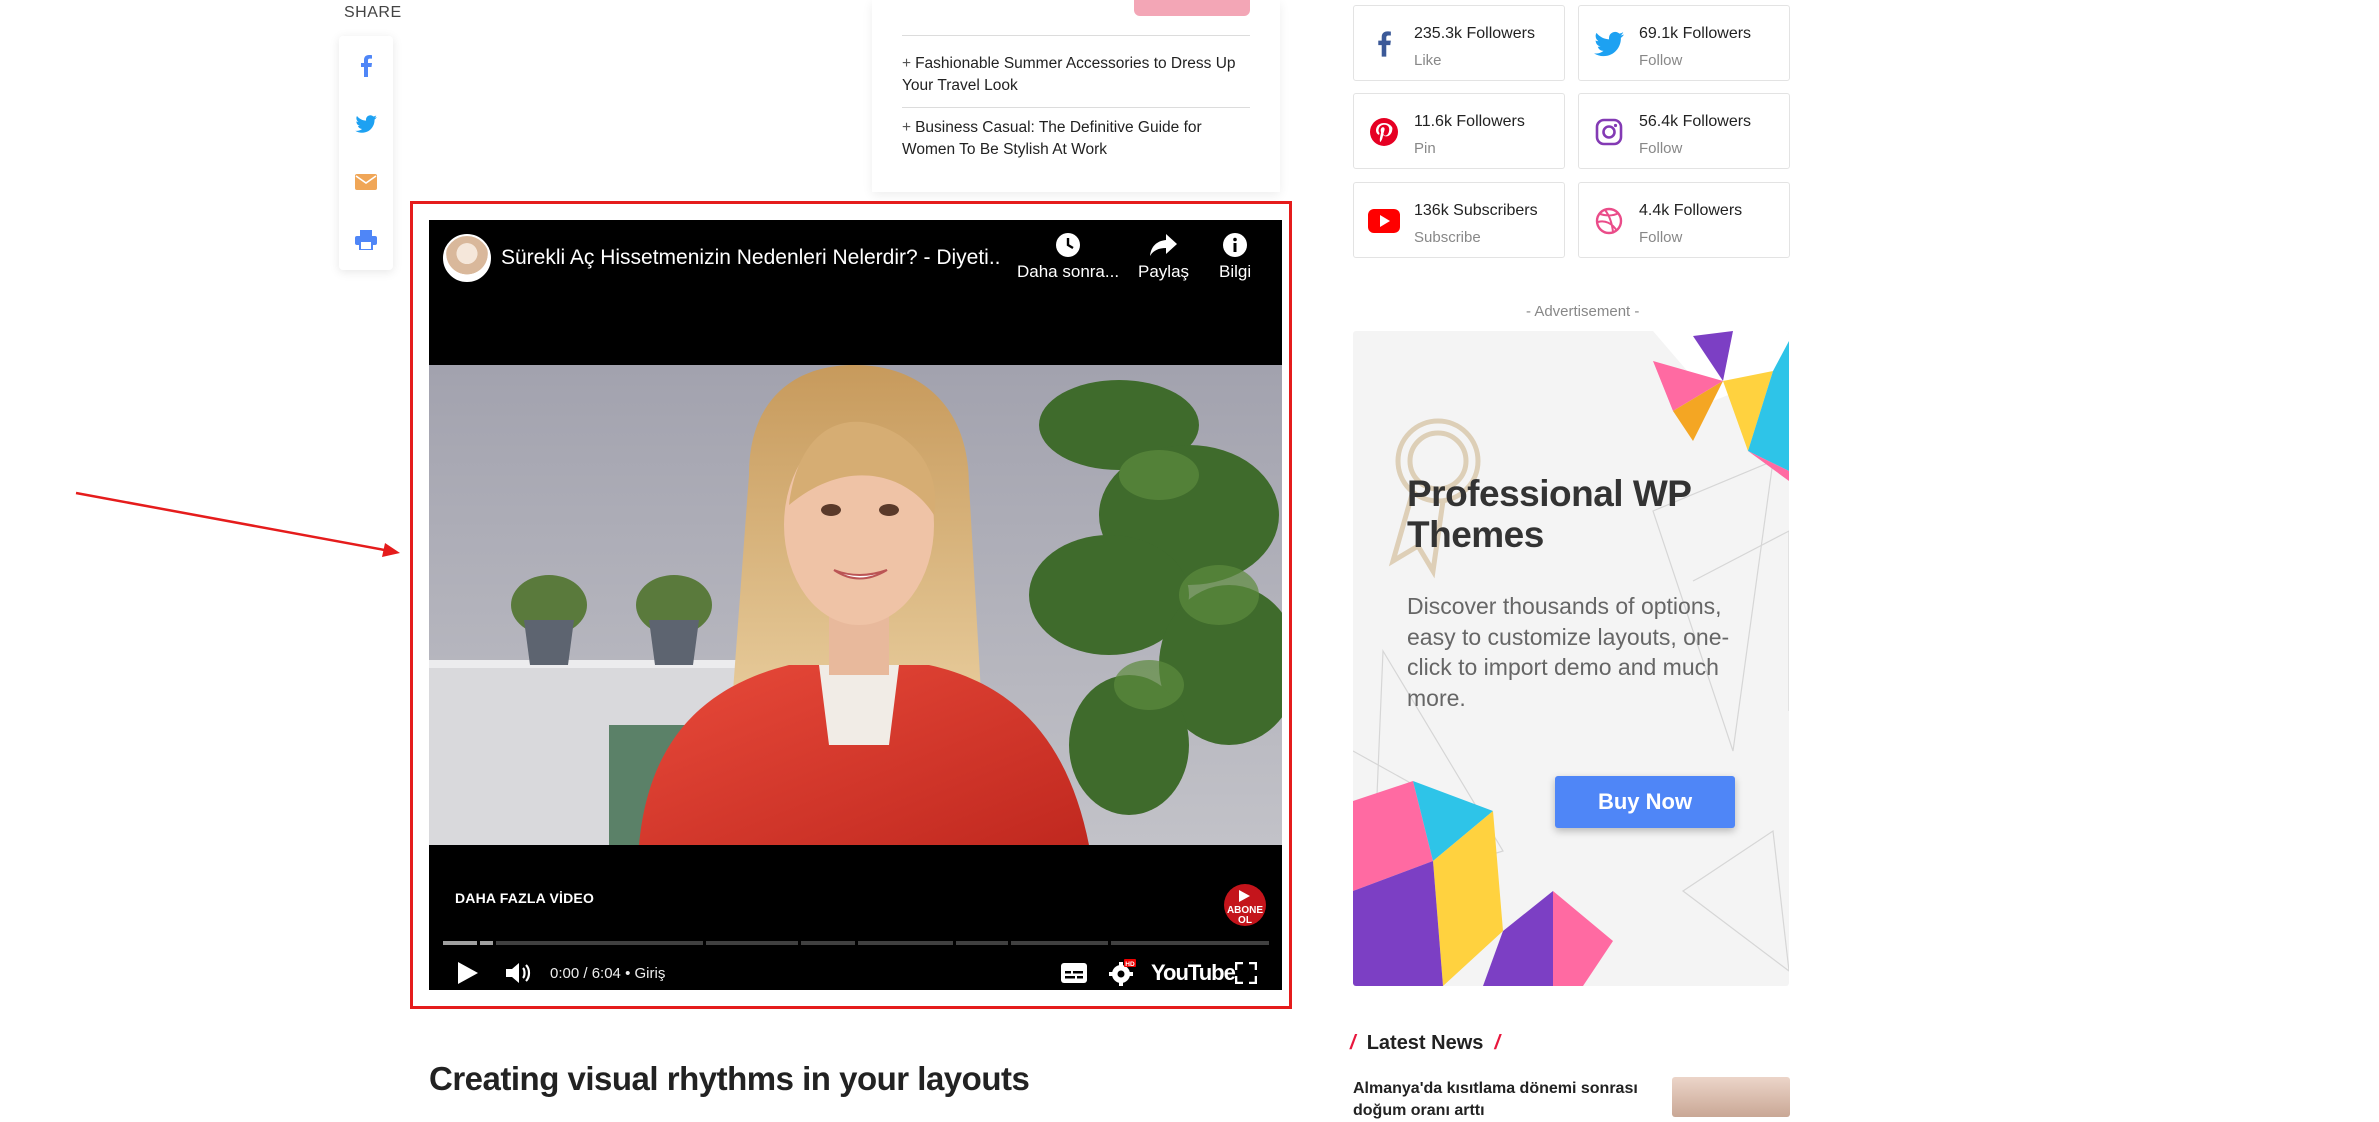 The width and height of the screenshot is (2379, 1122). I want to click on news-item-thumbnail, so click(1731, 1097).